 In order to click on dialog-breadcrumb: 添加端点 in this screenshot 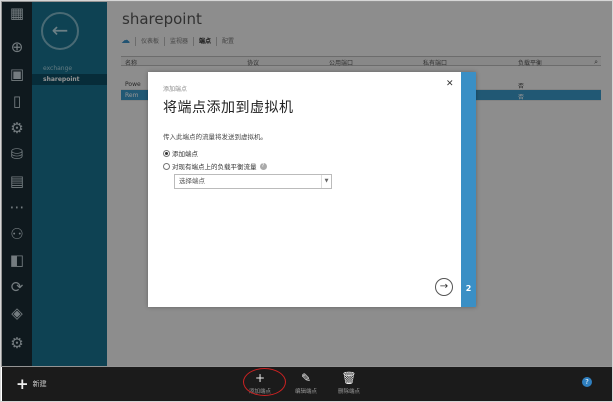, I will do `click(175, 89)`.